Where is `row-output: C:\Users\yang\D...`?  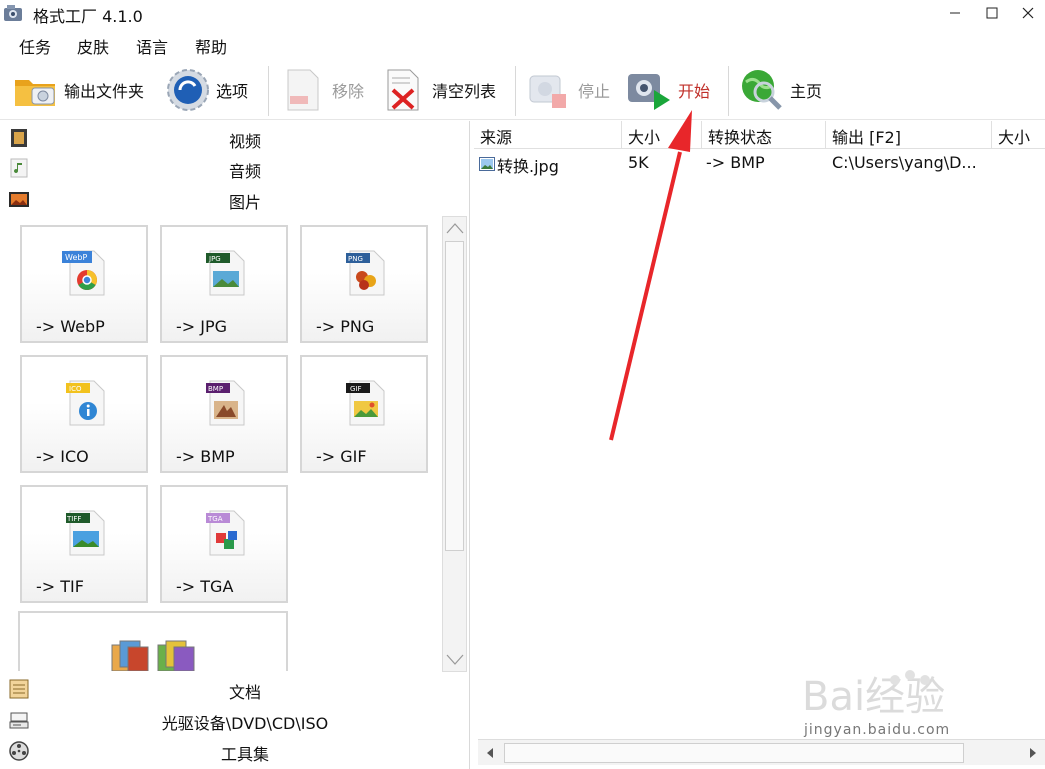
row-output: C:\Users\yang\D... is located at coordinates (904, 162).